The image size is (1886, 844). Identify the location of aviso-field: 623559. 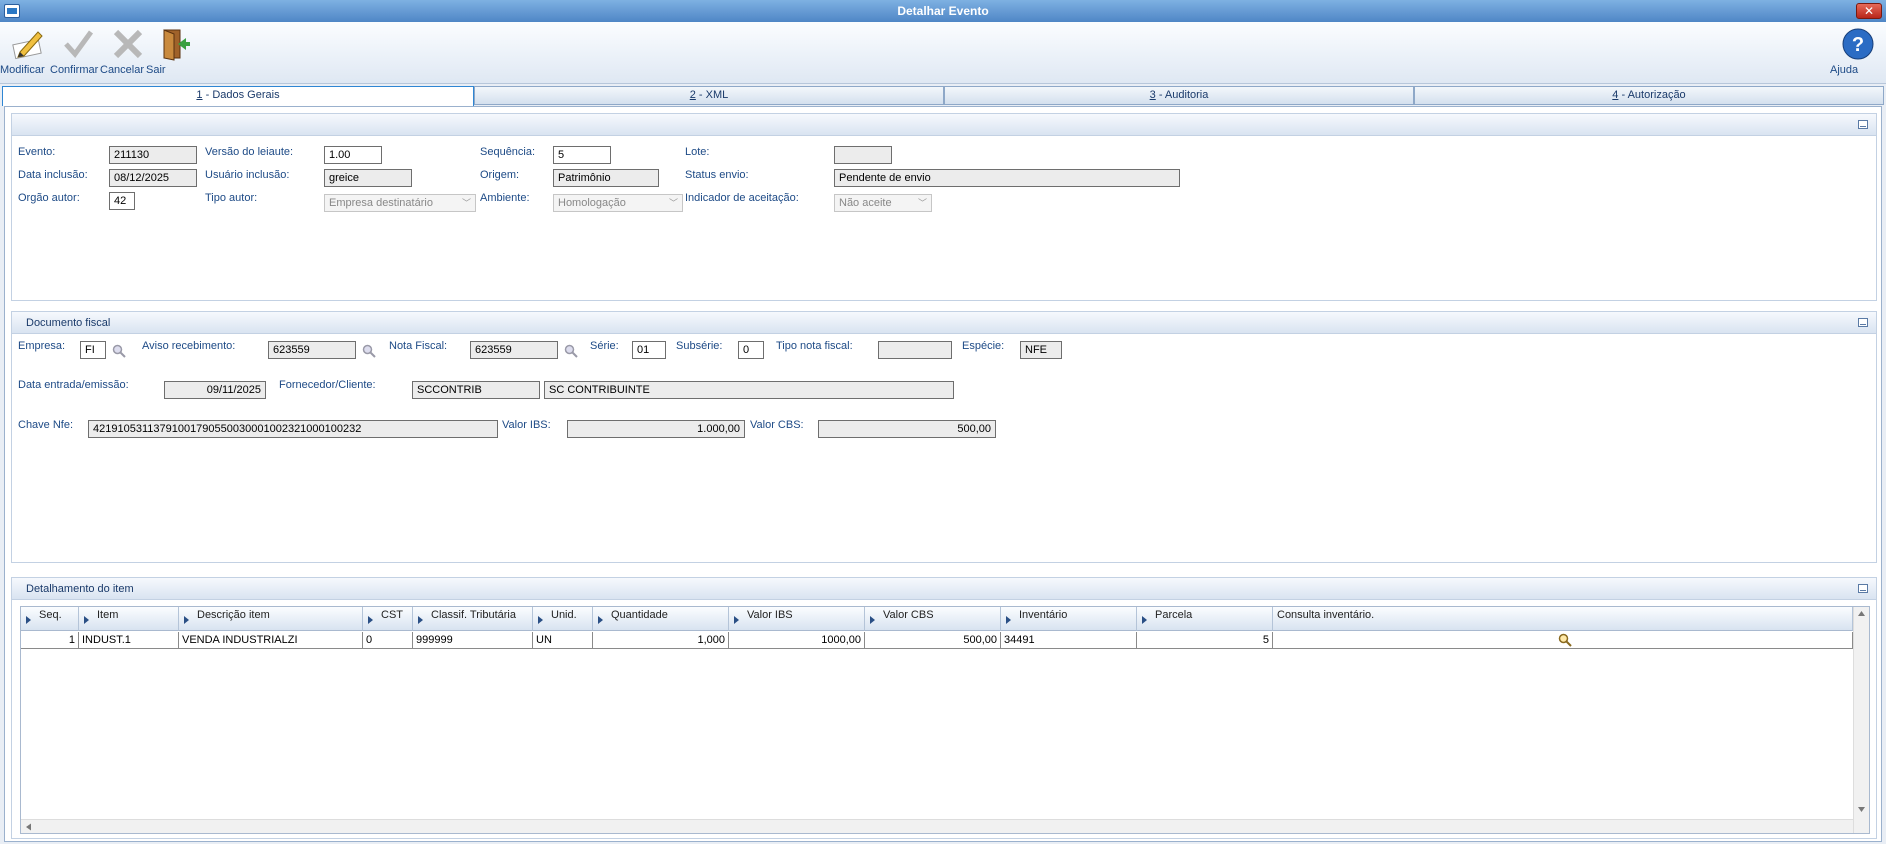
(312, 350).